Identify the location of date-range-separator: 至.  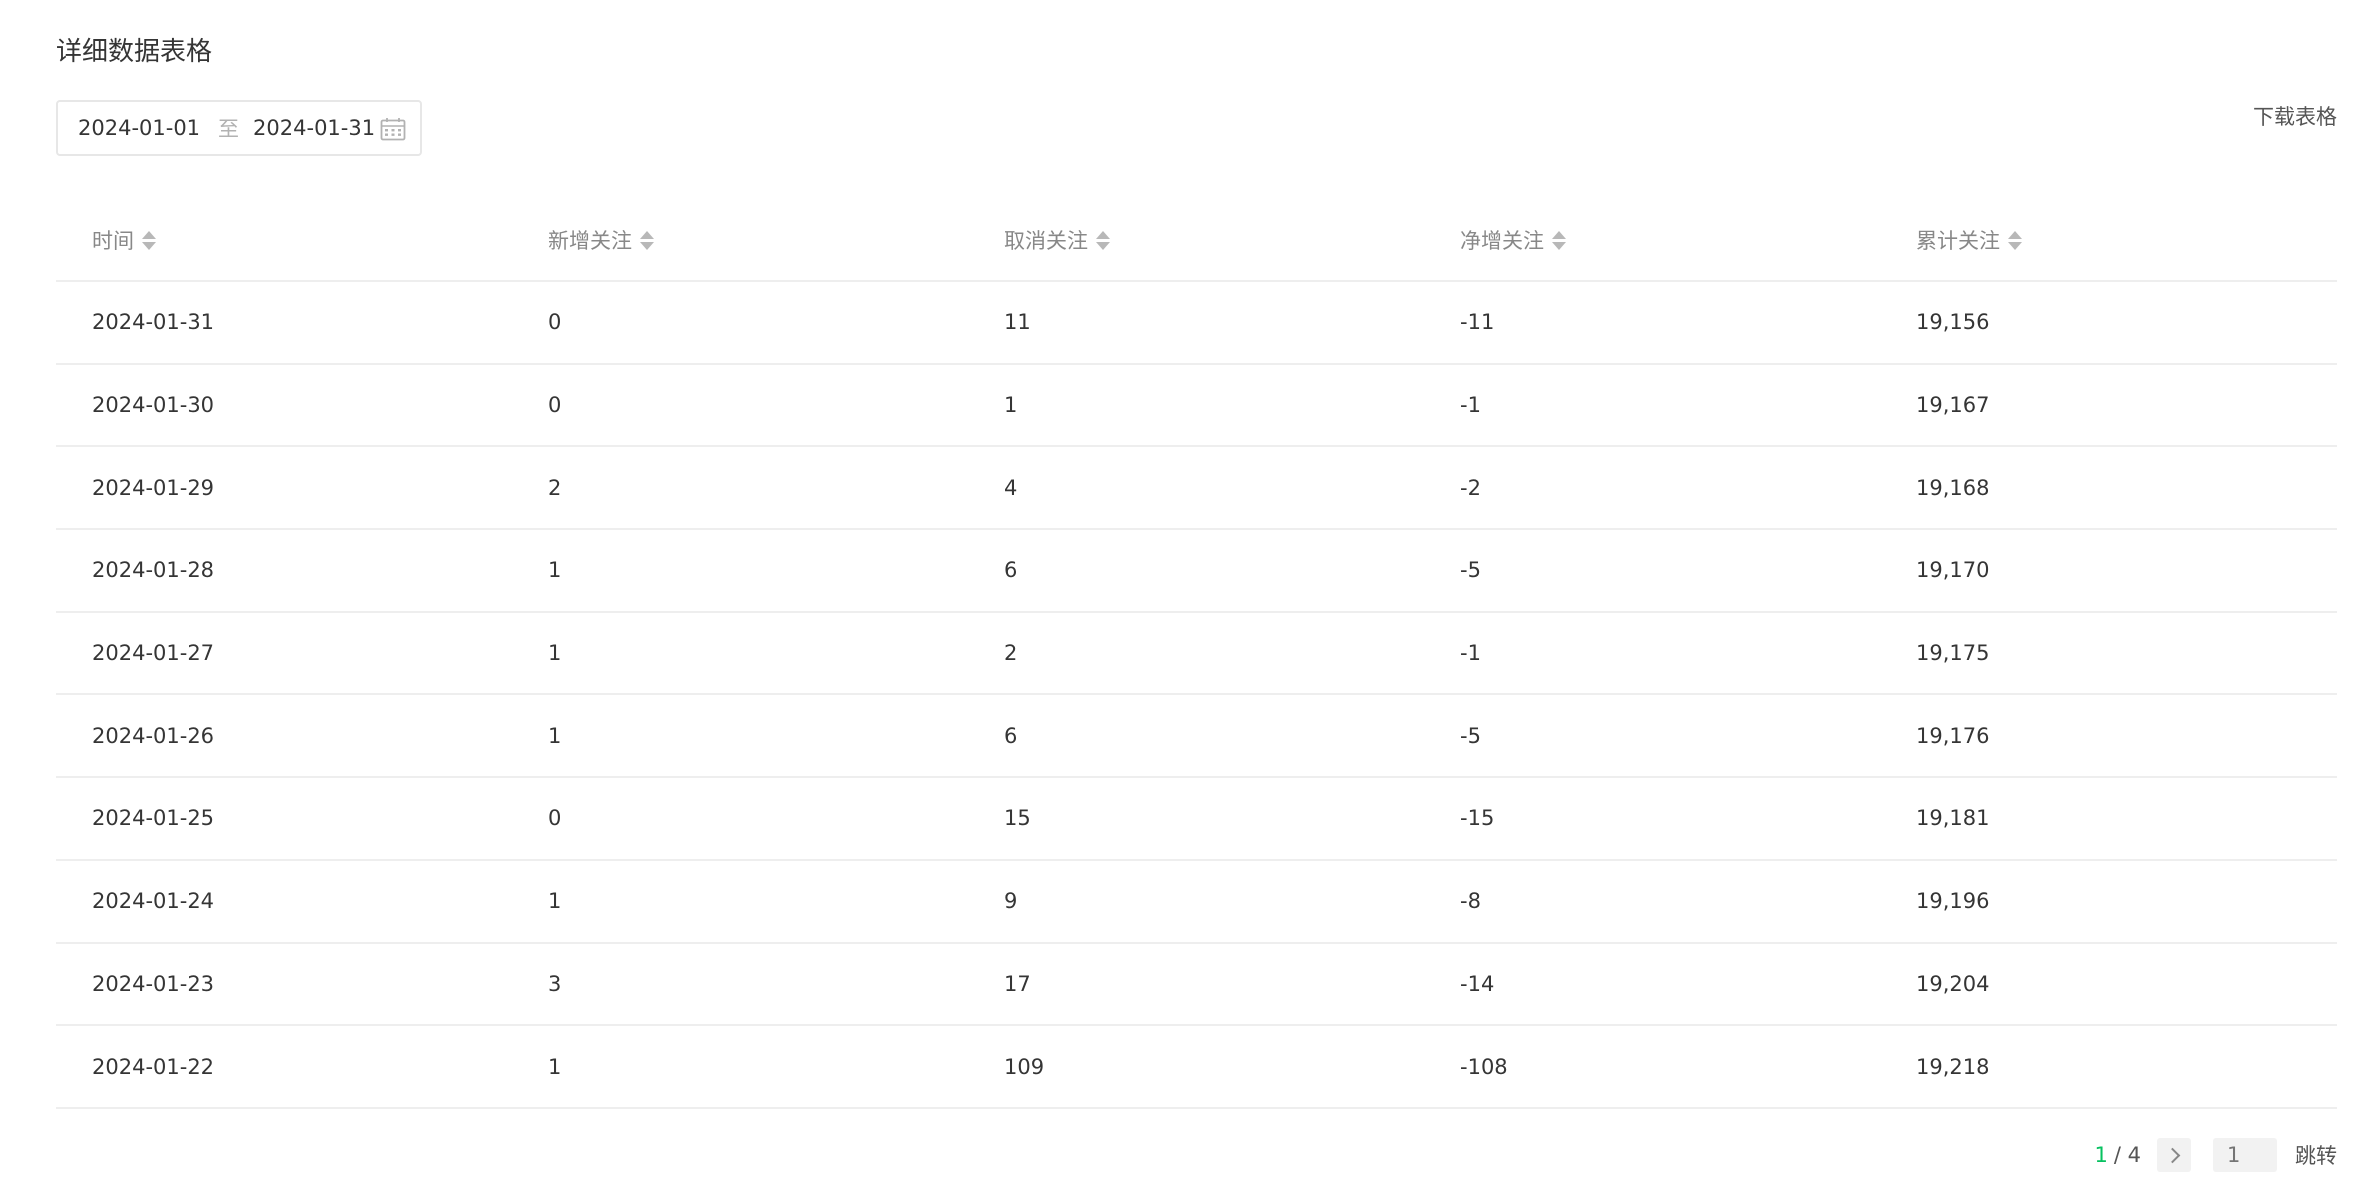
(229, 129).